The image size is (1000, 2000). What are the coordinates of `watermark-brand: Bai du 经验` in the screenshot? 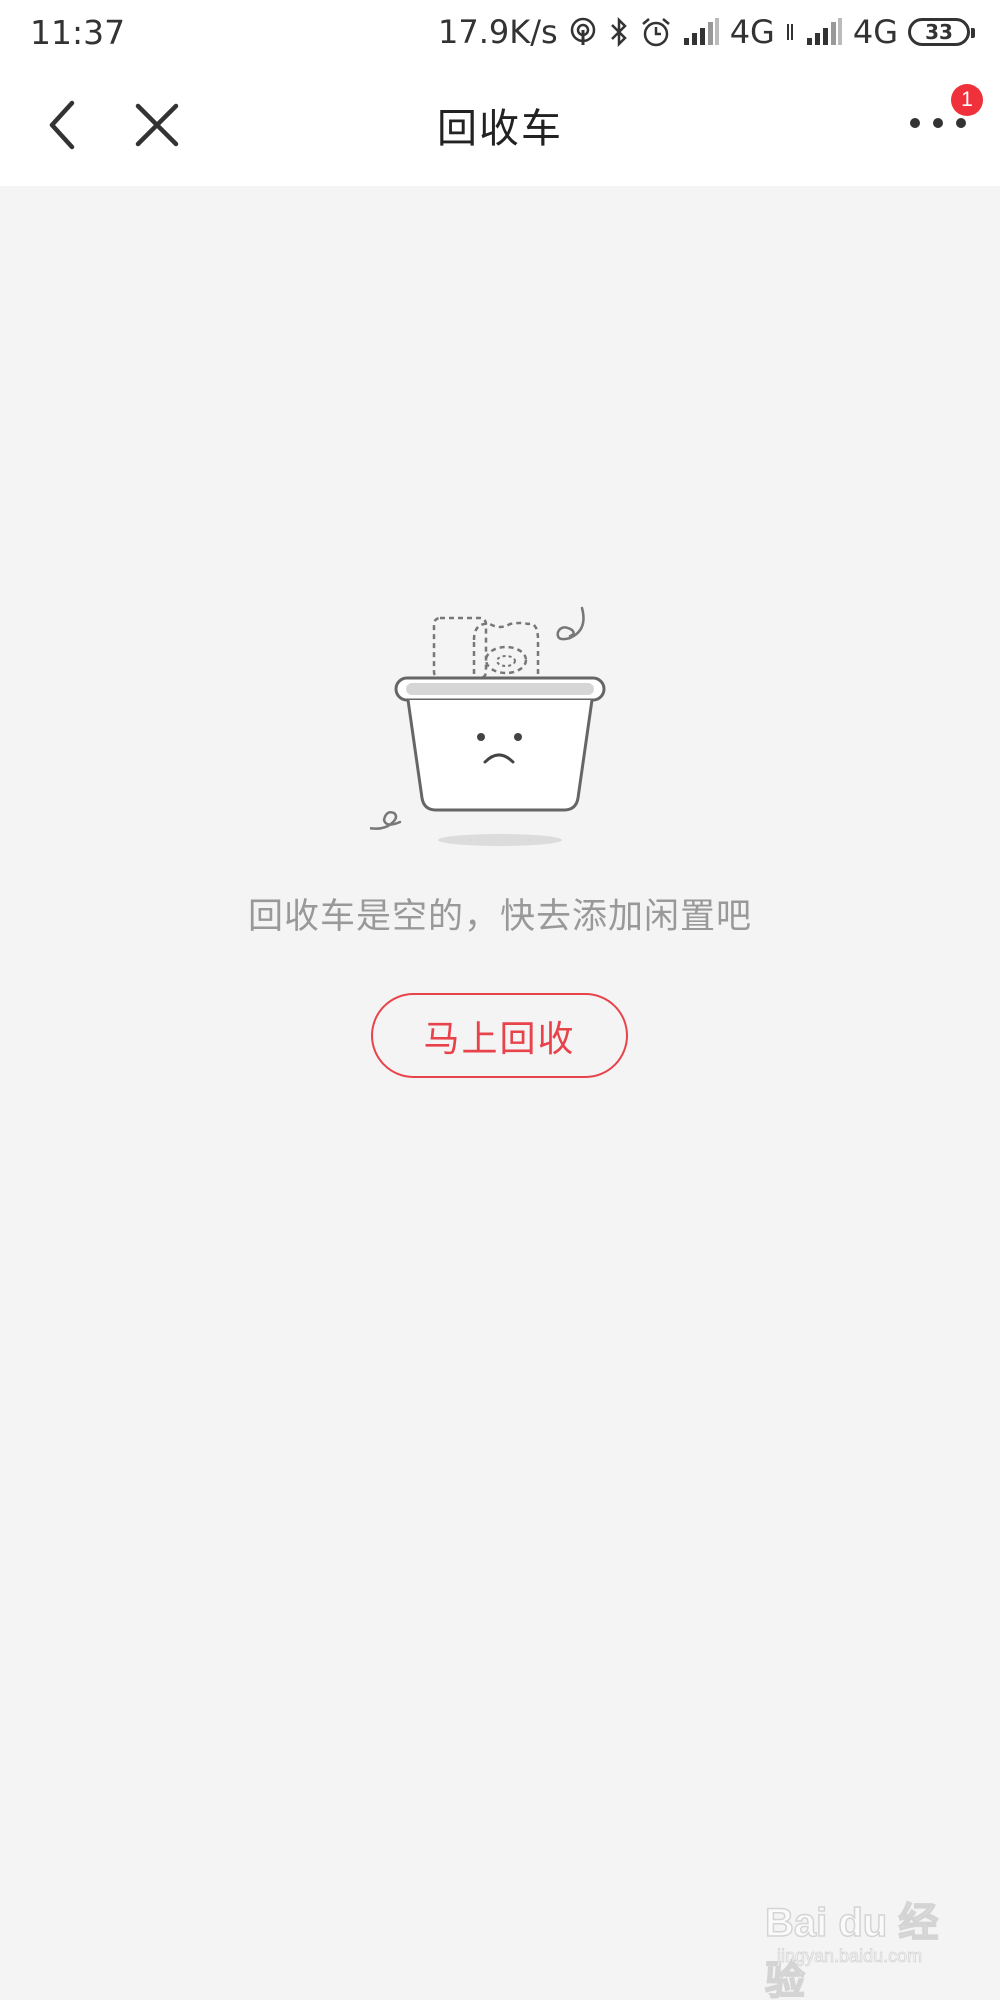 It's located at (851, 1950).